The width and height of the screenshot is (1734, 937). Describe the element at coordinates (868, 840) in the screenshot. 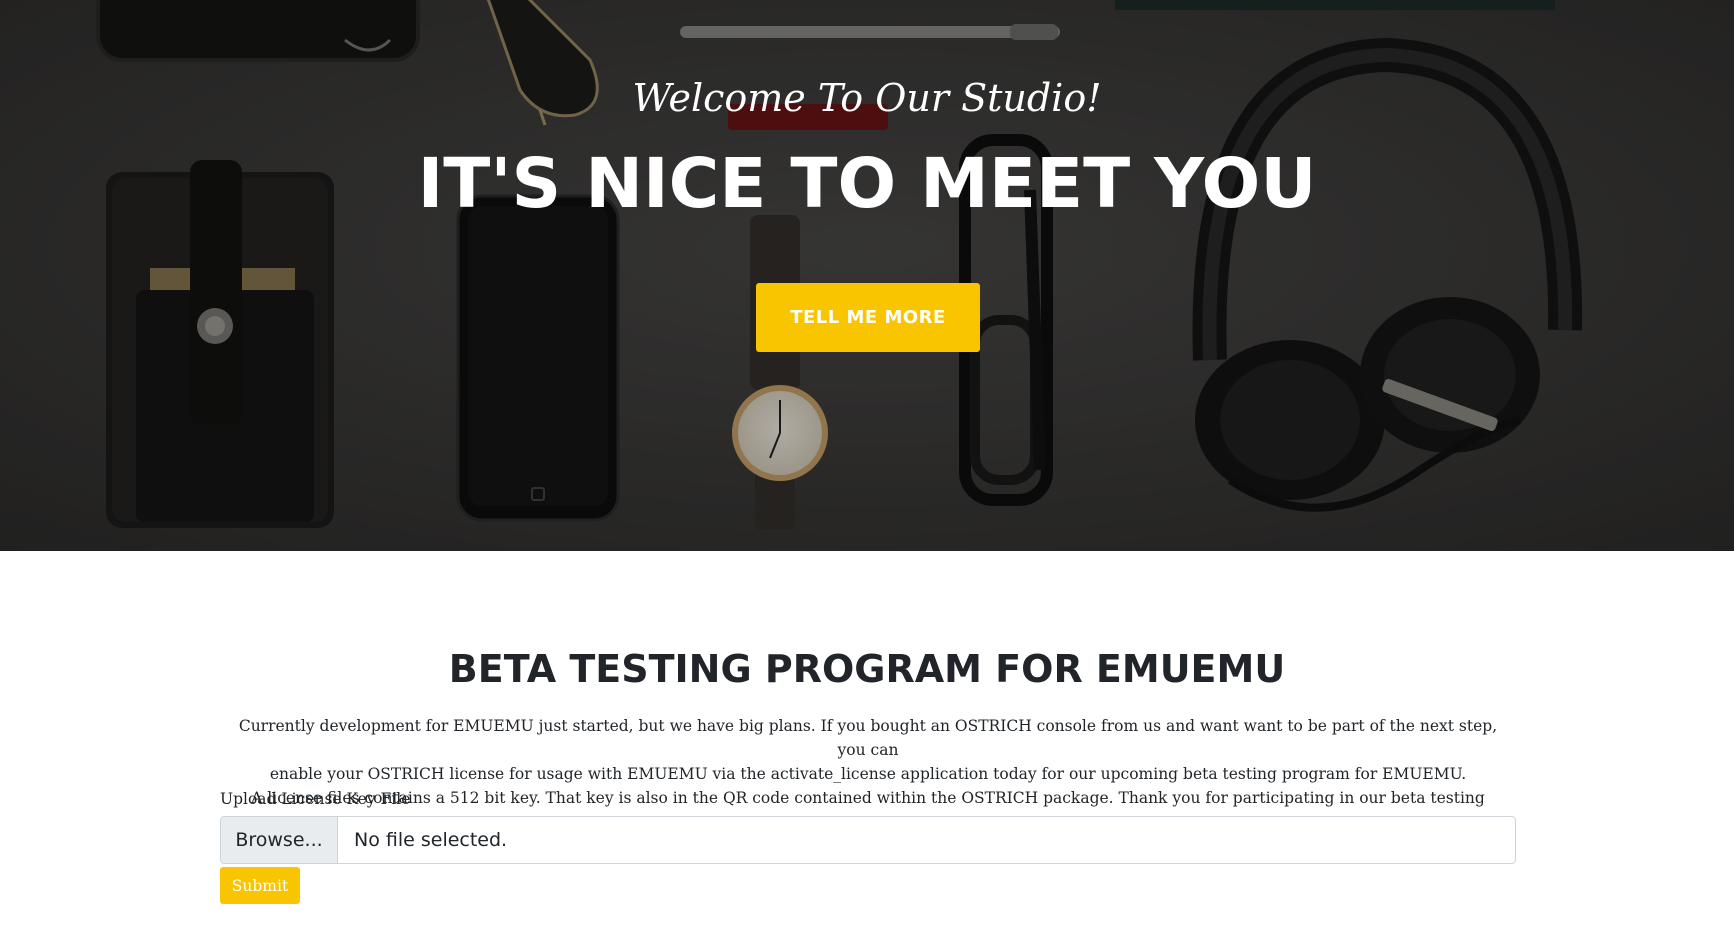

I see `license-file-input: Browse... No file selected.` at that location.